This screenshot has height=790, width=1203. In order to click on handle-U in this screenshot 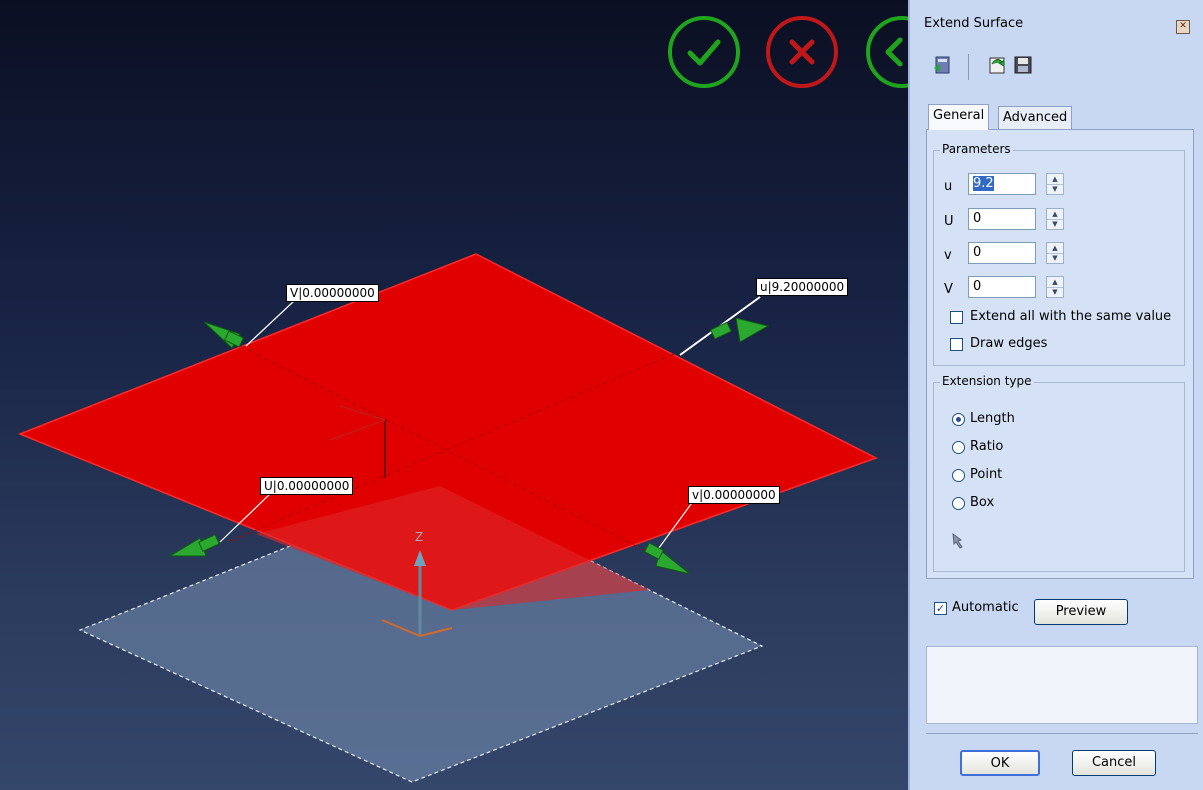, I will do `click(194, 545)`.